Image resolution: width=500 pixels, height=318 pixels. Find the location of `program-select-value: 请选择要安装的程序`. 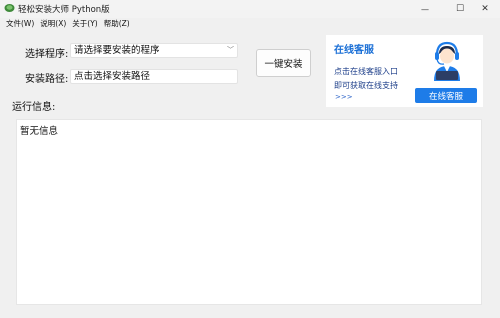

program-select-value: 请选择要安装的程序 is located at coordinates (117, 50).